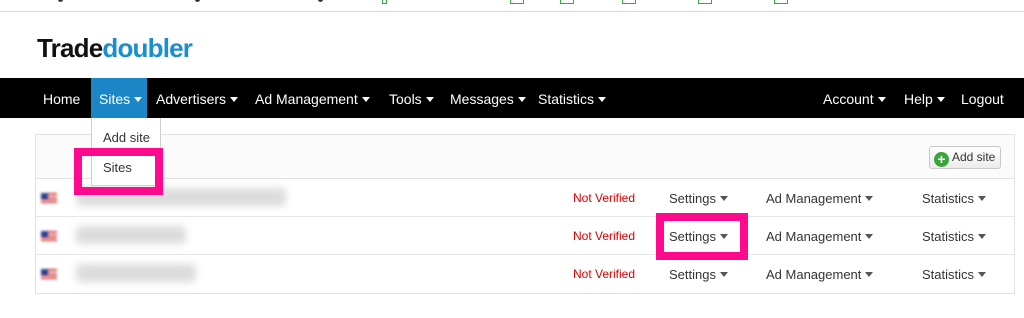 This screenshot has width=1024, height=318. What do you see at coordinates (115, 99) in the screenshot?
I see `nav-sites-label: Sites` at bounding box center [115, 99].